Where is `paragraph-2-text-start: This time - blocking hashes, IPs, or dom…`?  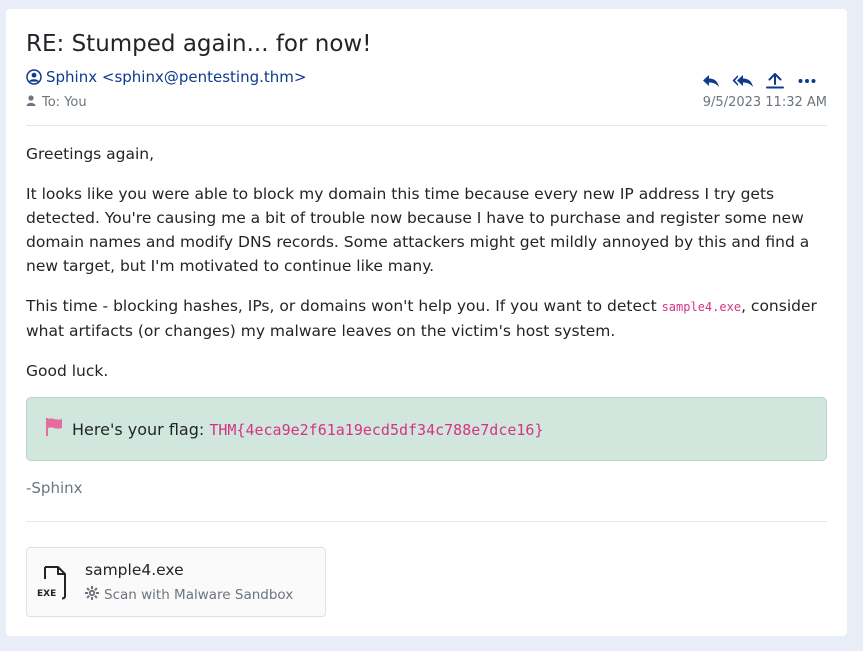
paragraph-2-text-start: This time - blocking hashes, IPs, or dom… is located at coordinates (344, 306).